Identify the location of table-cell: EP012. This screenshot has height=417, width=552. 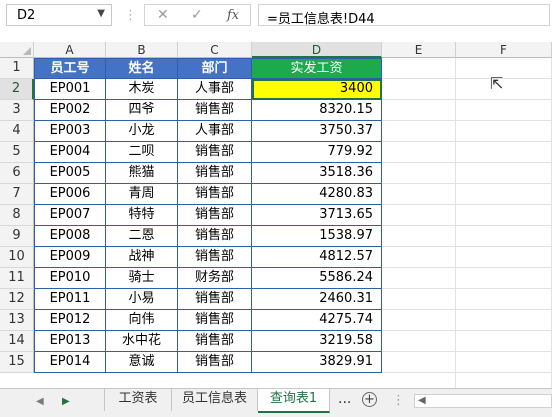
(70, 320).